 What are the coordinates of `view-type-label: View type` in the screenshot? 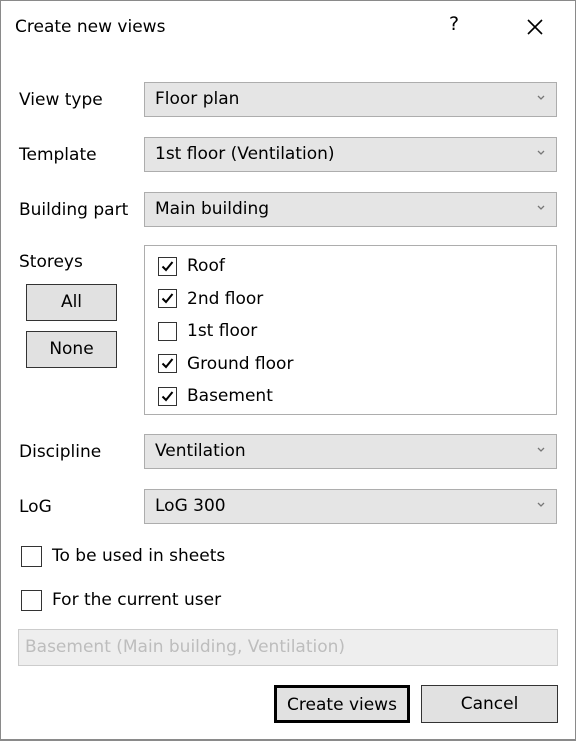 It's located at (61, 100).